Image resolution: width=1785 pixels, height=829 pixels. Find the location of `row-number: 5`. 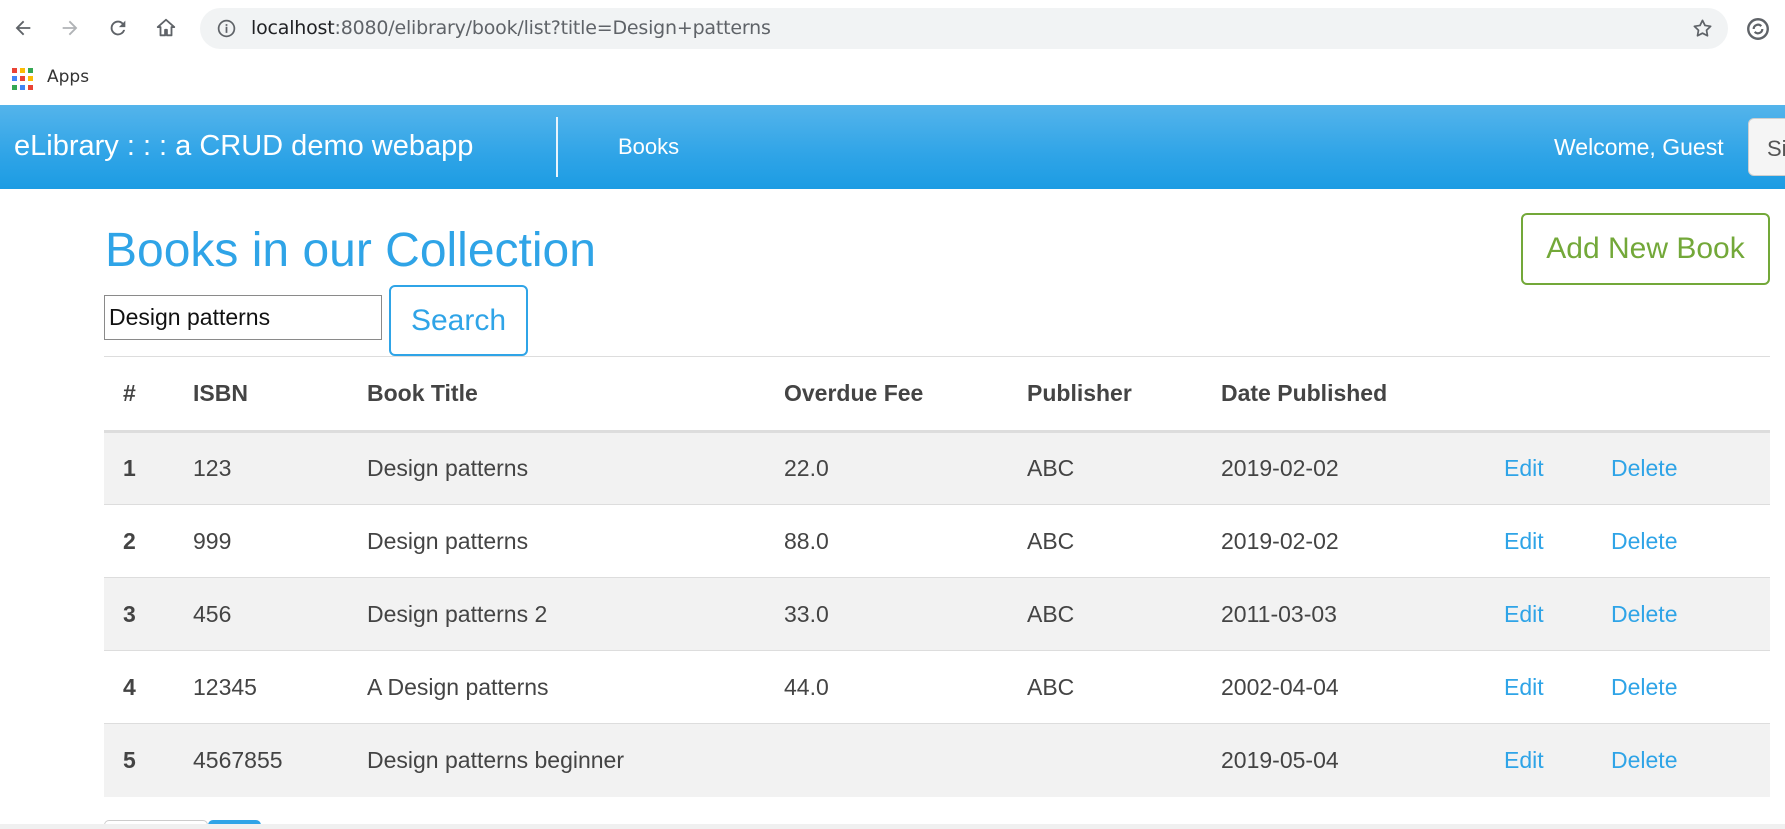

row-number: 5 is located at coordinates (139, 760).